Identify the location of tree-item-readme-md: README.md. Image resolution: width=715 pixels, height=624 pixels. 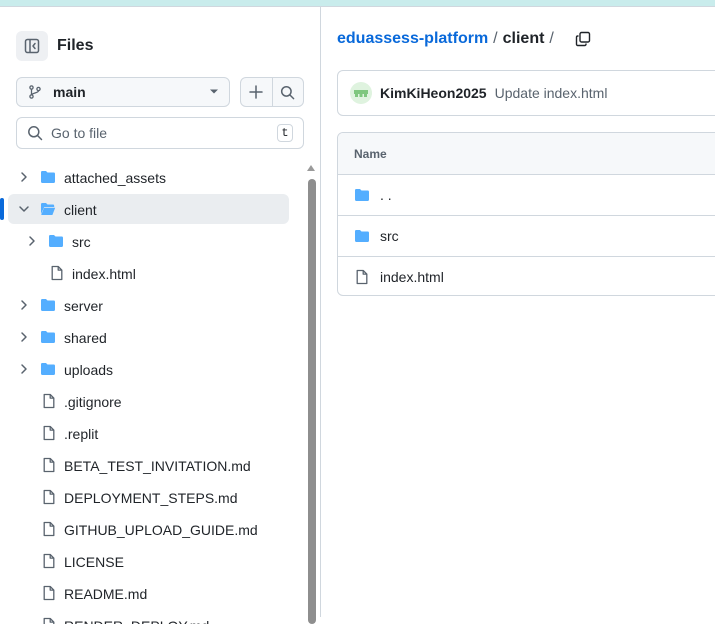
(148, 593).